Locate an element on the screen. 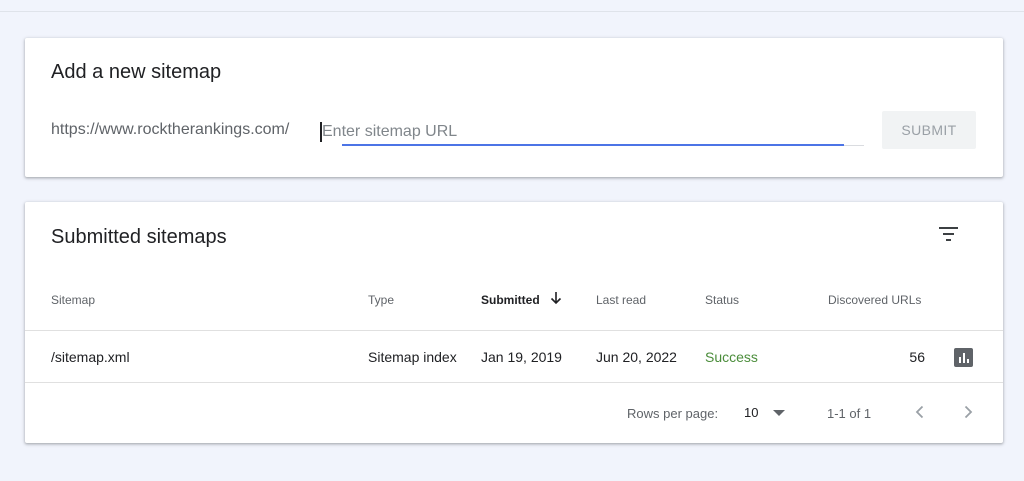 The width and height of the screenshot is (1024, 481). sort-arrow-down-icon is located at coordinates (556, 298).